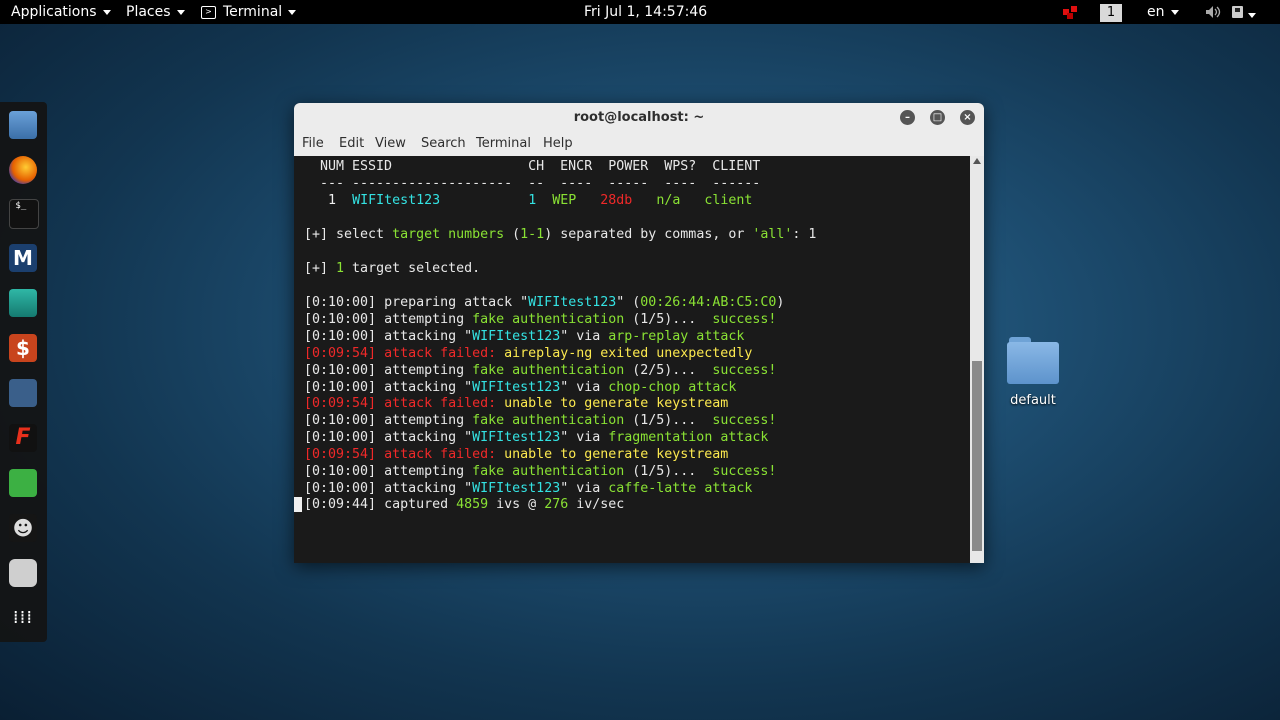  I want to click on window-title: root@localhost: ~, so click(639, 117).